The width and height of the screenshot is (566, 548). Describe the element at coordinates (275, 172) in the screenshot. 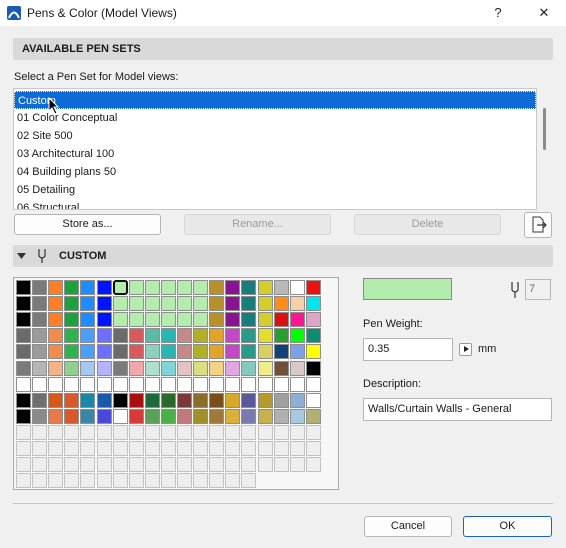

I see `pen-set-item: 04 Building plans 50` at that location.